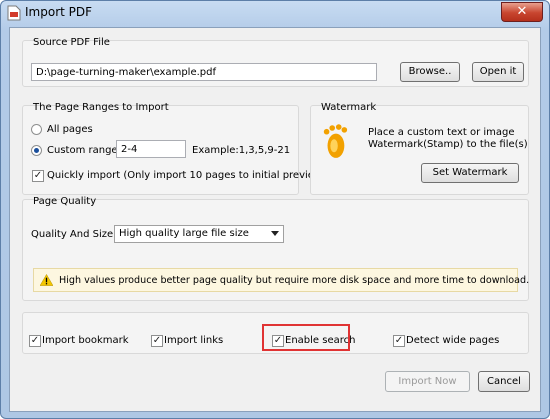 This screenshot has width=550, height=419. I want to click on set-watermark-button: Set Watermark, so click(470, 173).